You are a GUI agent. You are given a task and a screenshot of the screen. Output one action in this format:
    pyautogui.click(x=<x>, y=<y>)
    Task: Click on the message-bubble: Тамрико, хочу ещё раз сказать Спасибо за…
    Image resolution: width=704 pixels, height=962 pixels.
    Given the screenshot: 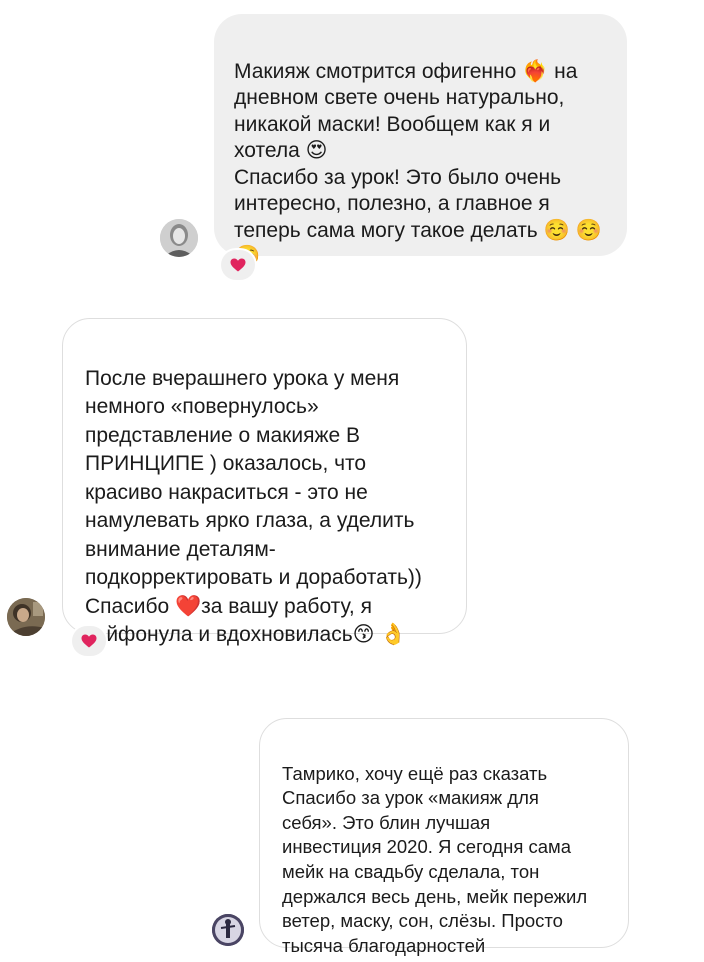 What is the action you would take?
    pyautogui.click(x=444, y=837)
    